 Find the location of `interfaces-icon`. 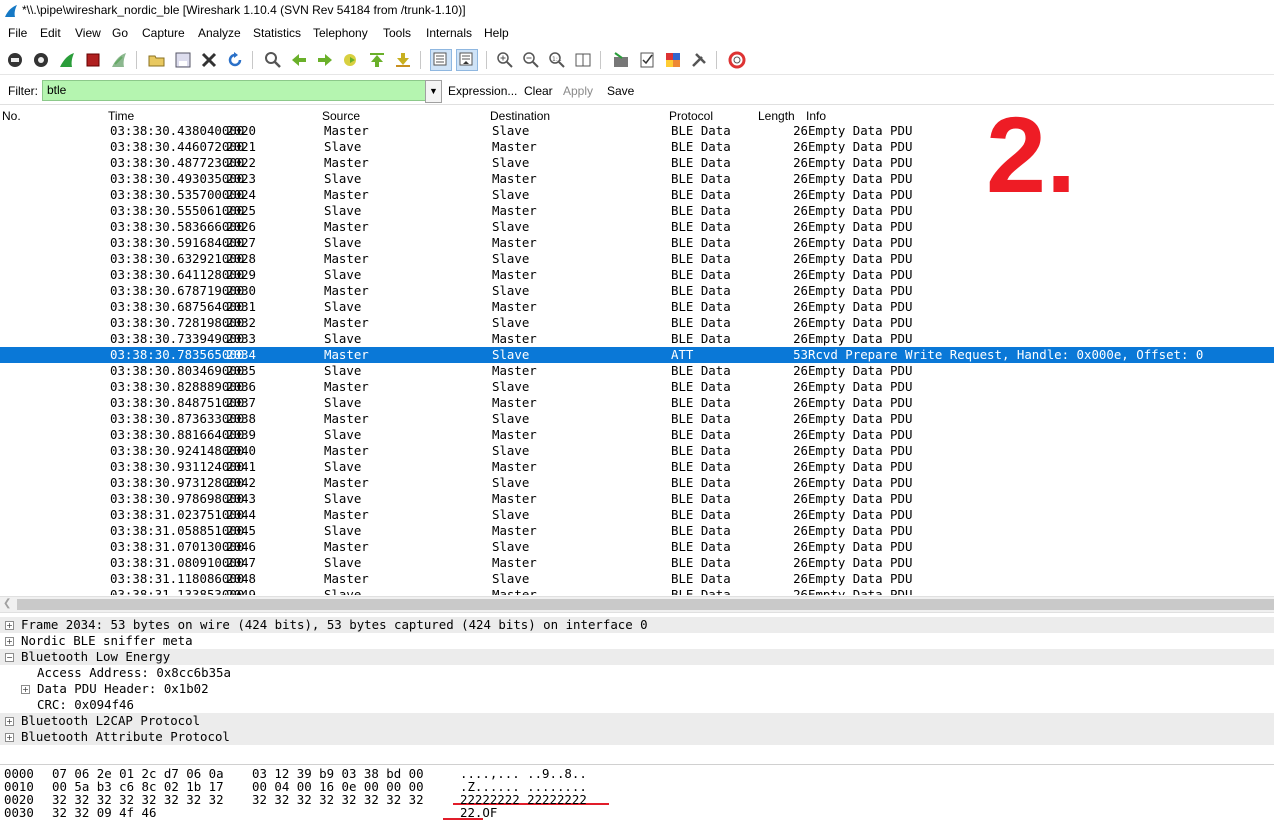

interfaces-icon is located at coordinates (15, 60).